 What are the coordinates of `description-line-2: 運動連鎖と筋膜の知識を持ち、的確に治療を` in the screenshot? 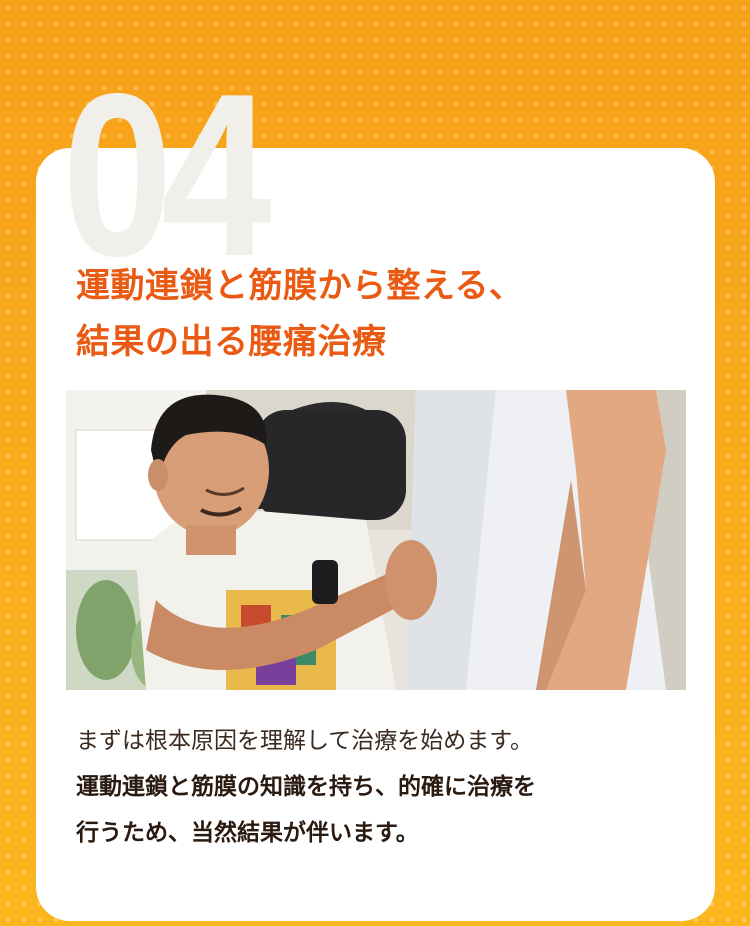 It's located at (306, 787).